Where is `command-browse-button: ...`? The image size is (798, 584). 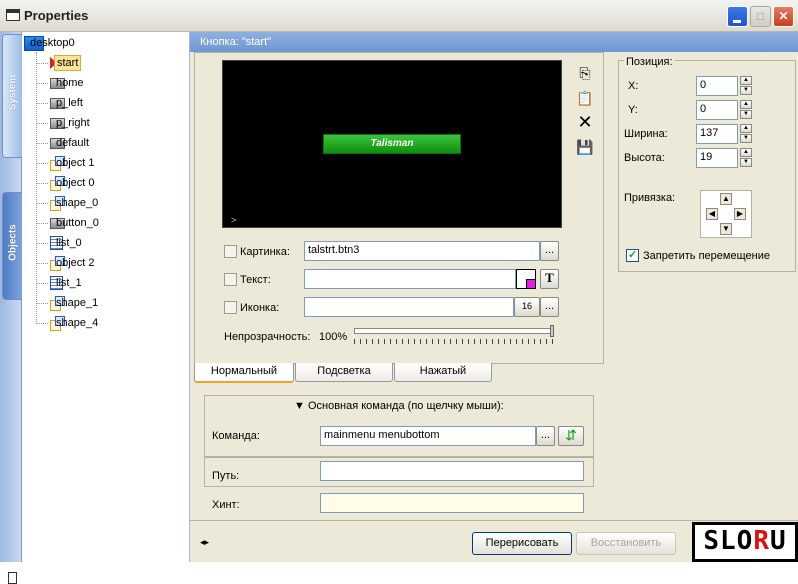
command-browse-button: ... is located at coordinates (545, 436).